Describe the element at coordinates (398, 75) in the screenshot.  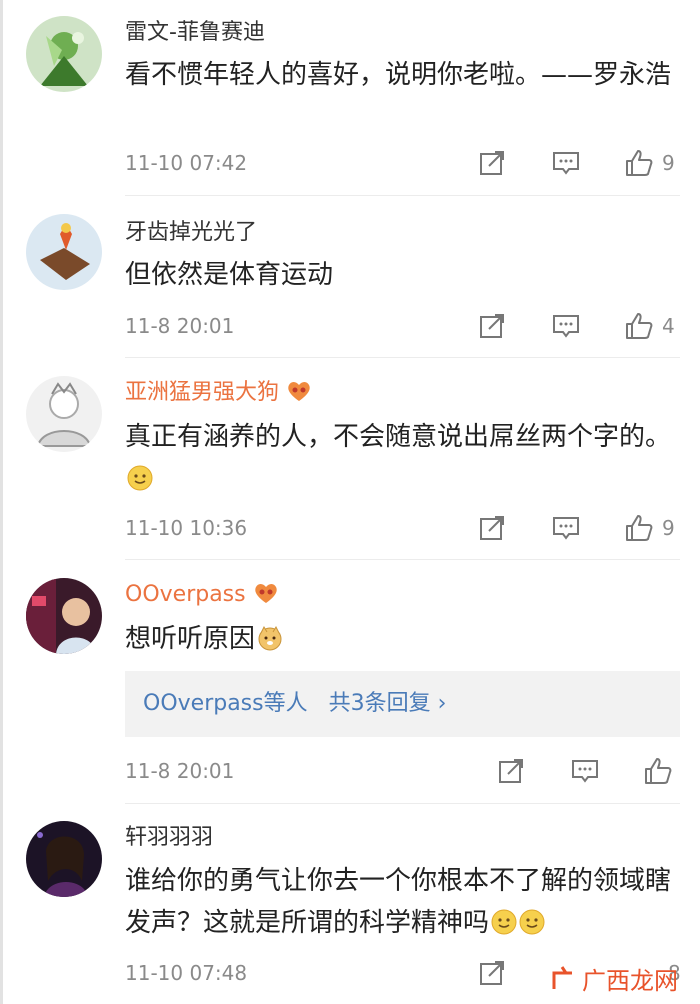
I see `comment-text: 看不惯年轻人的喜好，说明你老啦。——罗永浩` at that location.